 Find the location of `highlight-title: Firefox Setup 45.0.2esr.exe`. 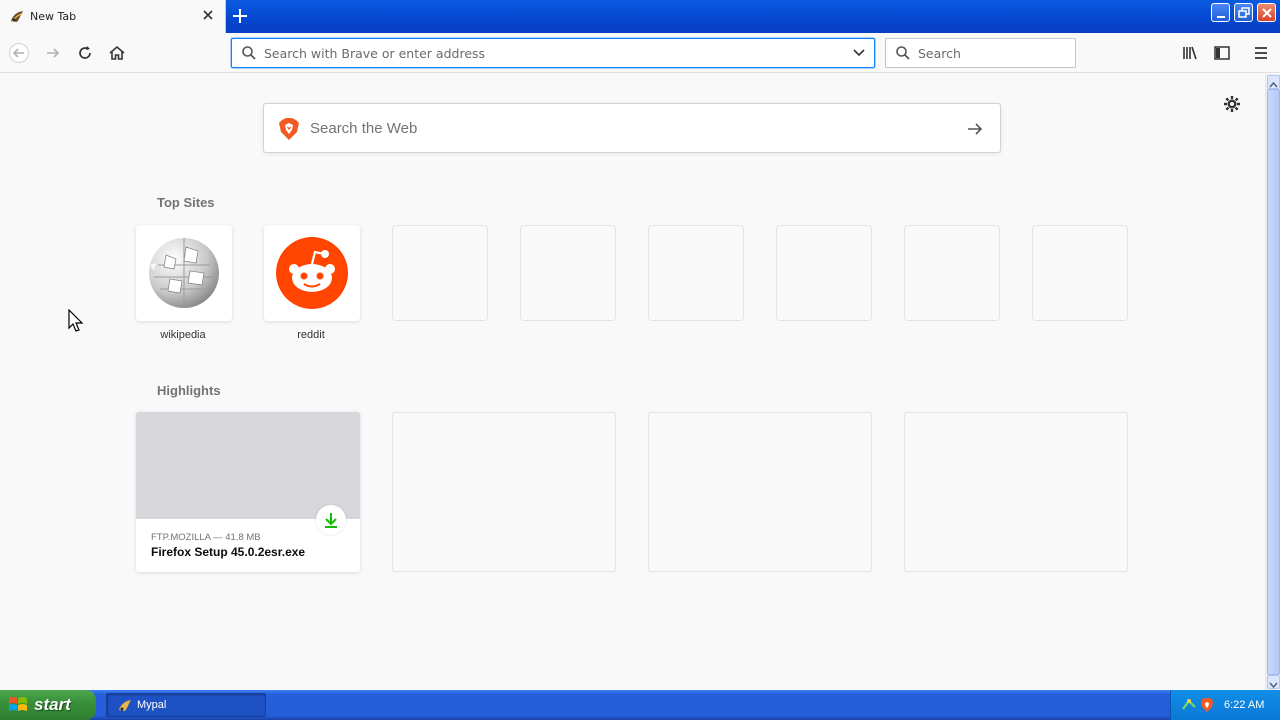

highlight-title: Firefox Setup 45.0.2esr.exe is located at coordinates (228, 552).